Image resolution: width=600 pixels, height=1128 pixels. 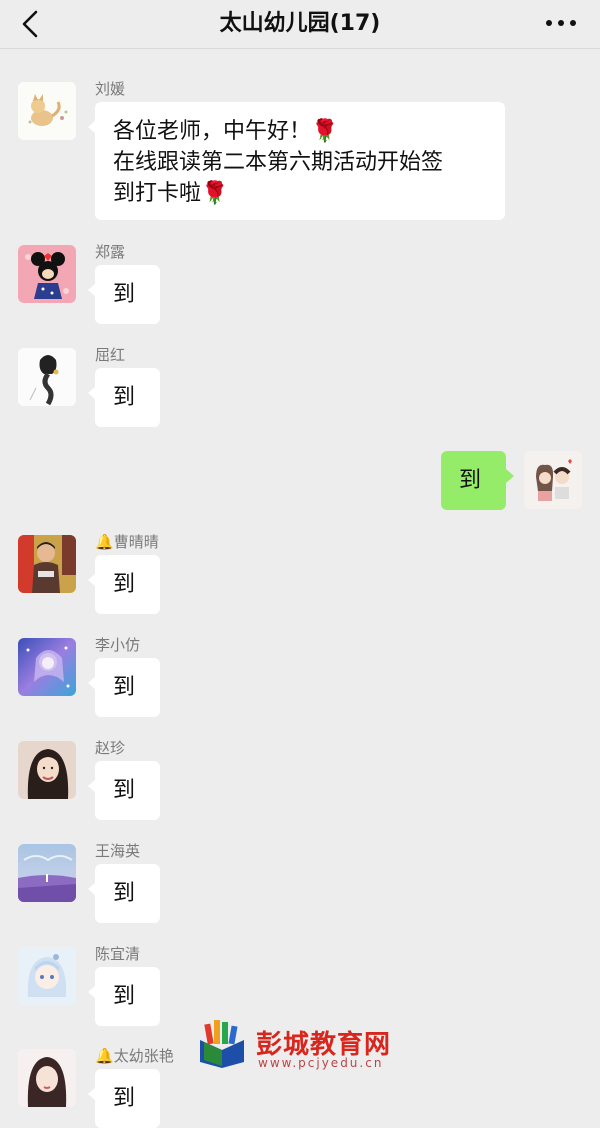 I want to click on watermark-url: www.pcjyedu.cn, so click(x=321, y=1063).